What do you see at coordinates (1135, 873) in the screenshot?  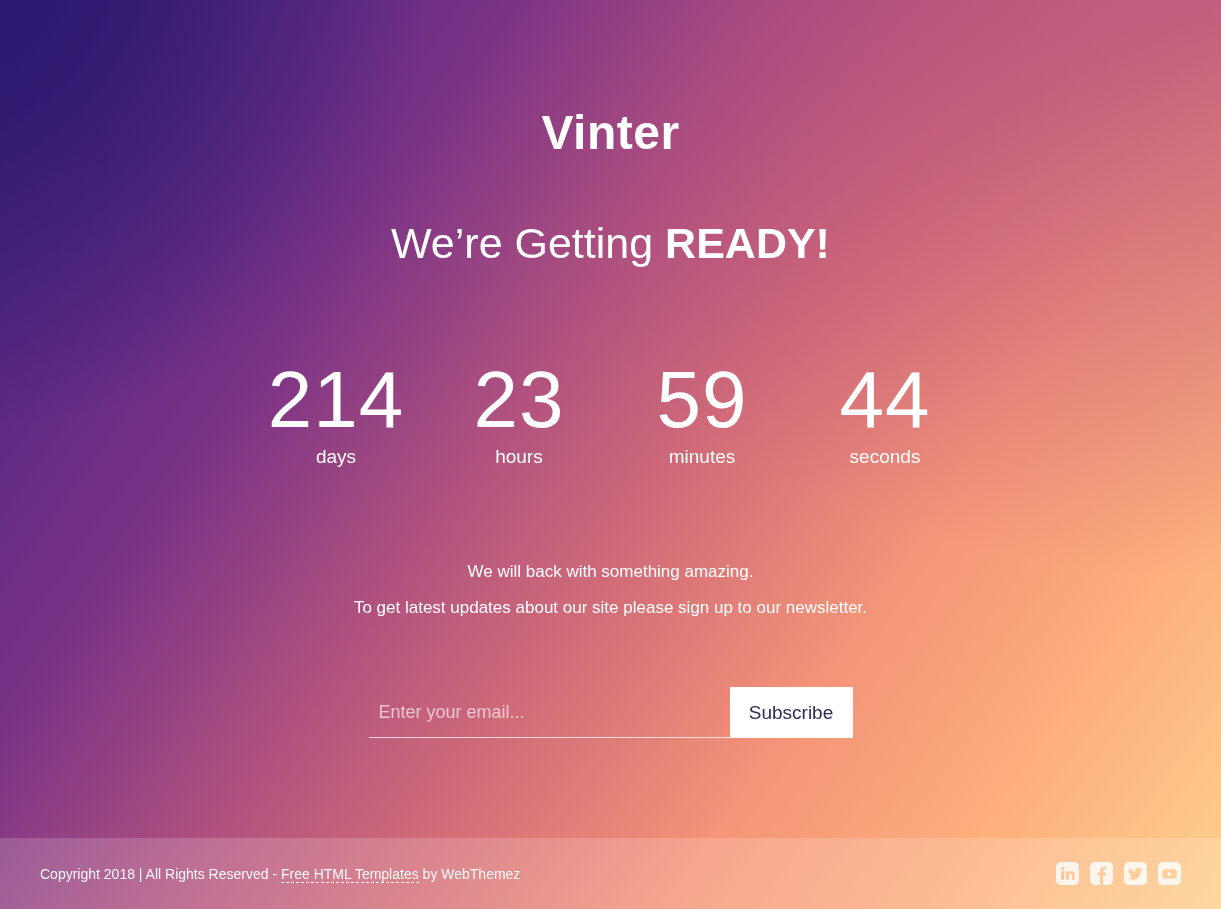 I see `twitter-icon` at bounding box center [1135, 873].